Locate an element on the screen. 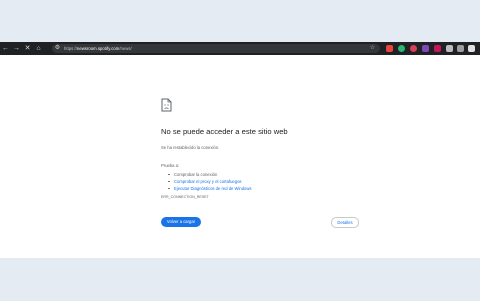 The width and height of the screenshot is (480, 301). suggestion-link: Comprobar el proxy y el cortafuegos is located at coordinates (208, 181).